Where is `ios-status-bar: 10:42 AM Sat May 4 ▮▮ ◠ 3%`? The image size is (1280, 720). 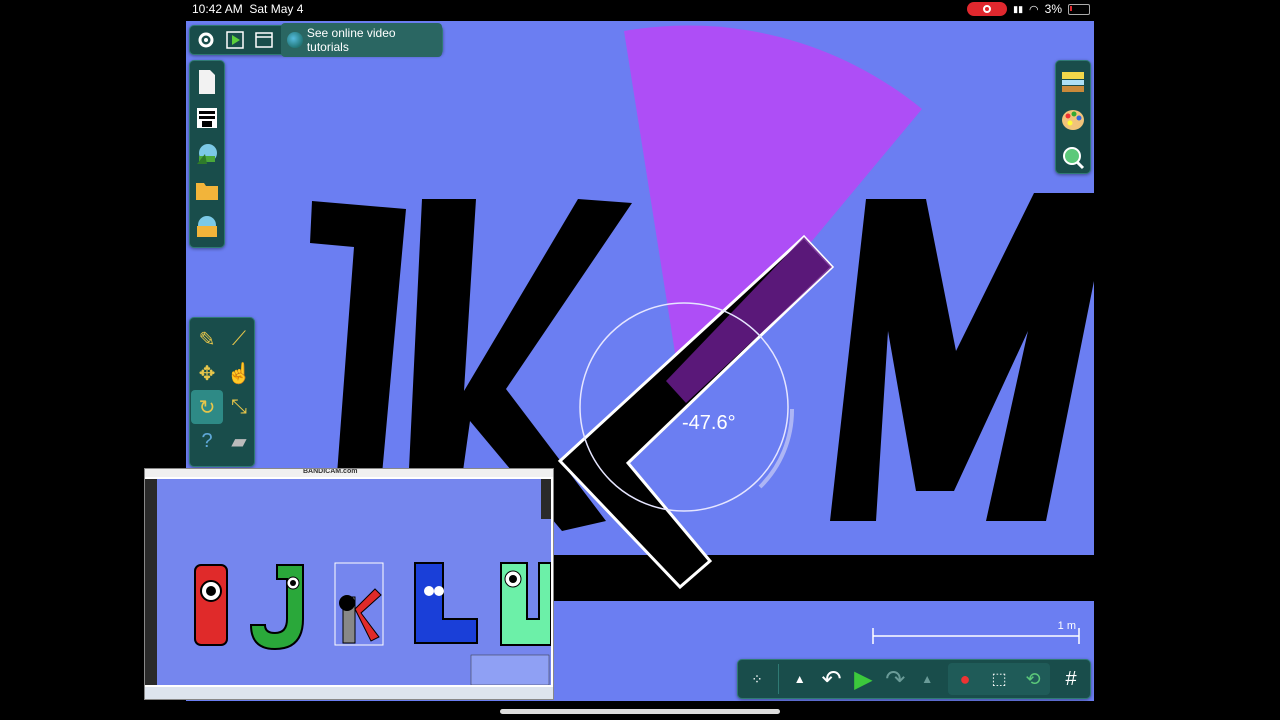
ios-status-bar: 10:42 AM Sat May 4 ▮▮ ◠ 3% is located at coordinates (640, 9).